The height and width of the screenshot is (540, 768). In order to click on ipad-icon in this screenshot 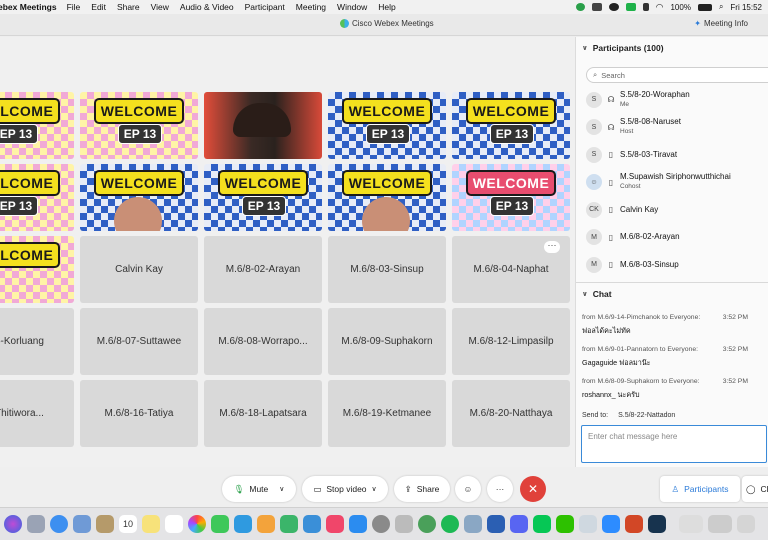, I will do `click(404, 524)`.